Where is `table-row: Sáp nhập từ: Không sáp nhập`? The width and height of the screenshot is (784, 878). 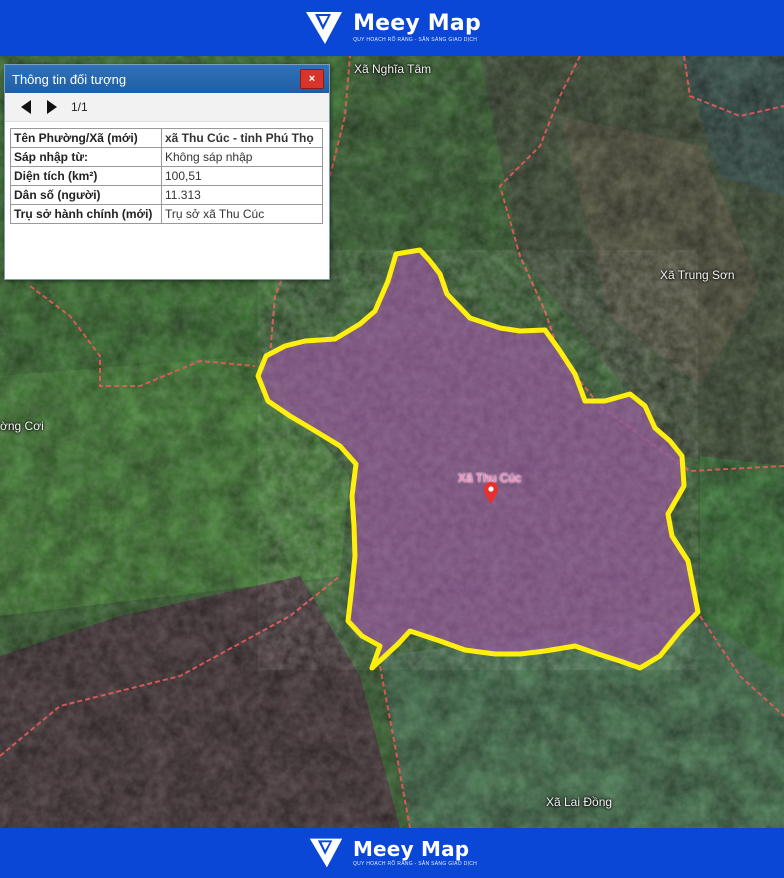 table-row: Sáp nhập từ: Không sáp nhập is located at coordinates (166, 157).